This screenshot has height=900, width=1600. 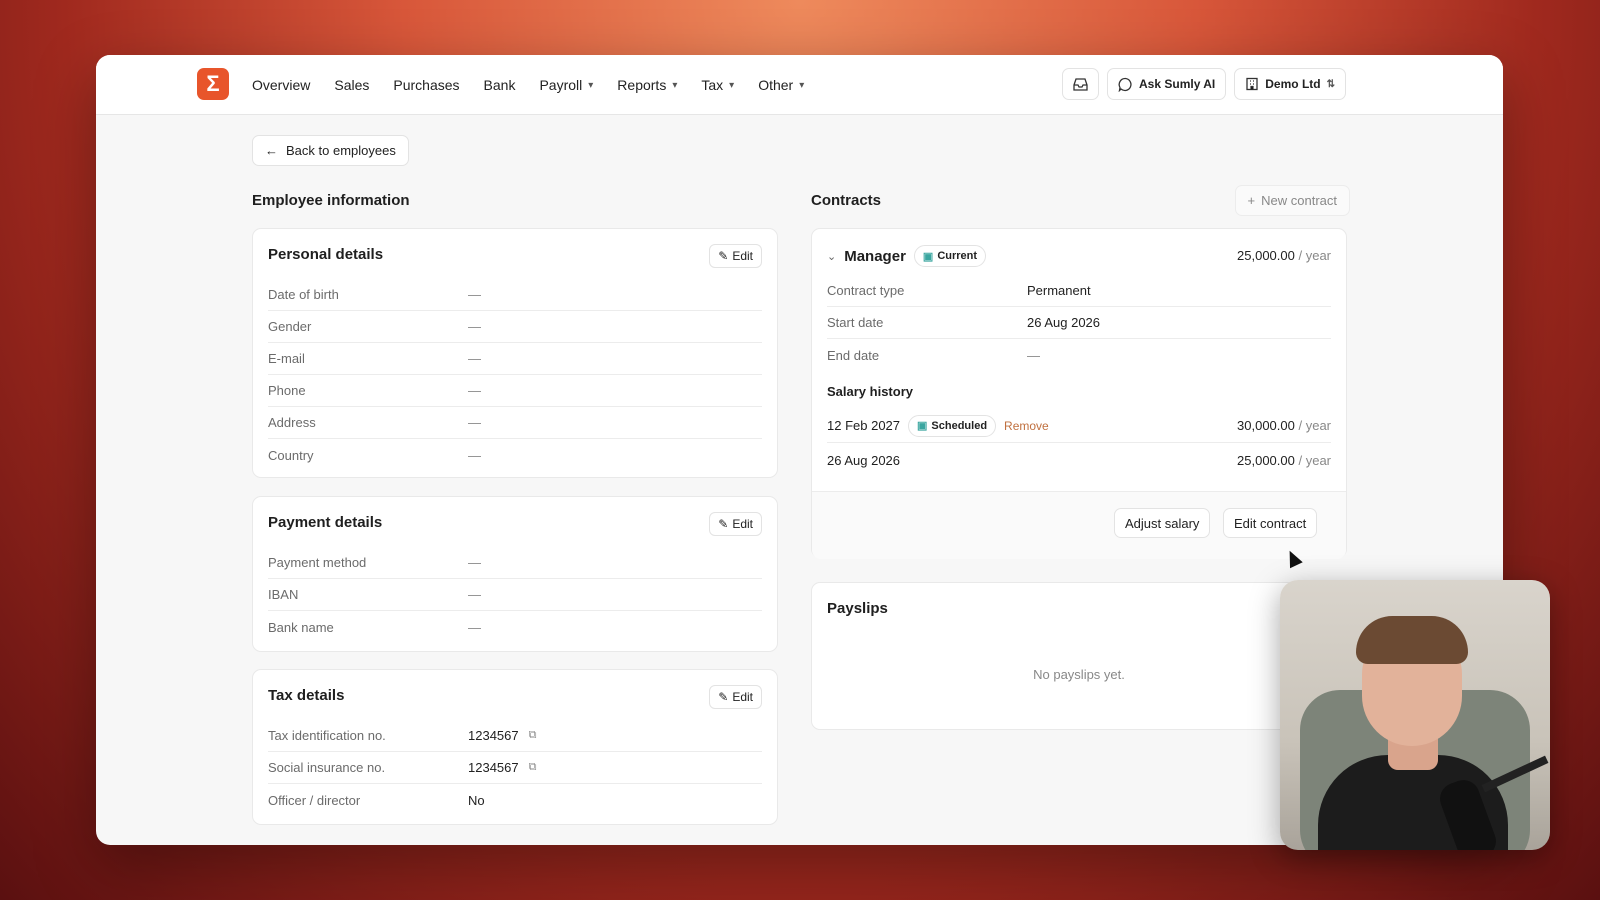 What do you see at coordinates (325, 522) in the screenshot?
I see `card-title: Payment details` at bounding box center [325, 522].